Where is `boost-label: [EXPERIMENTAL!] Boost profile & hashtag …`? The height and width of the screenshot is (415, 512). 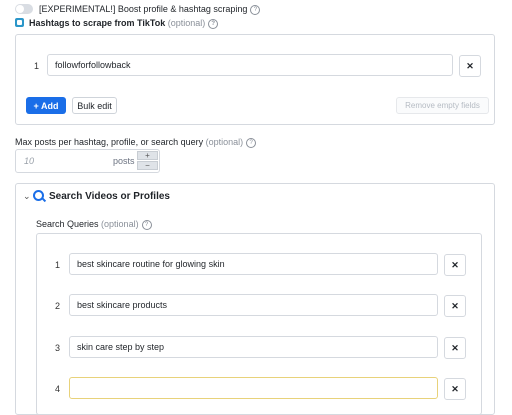 boost-label: [EXPERIMENTAL!] Boost profile & hashtag … is located at coordinates (143, 9).